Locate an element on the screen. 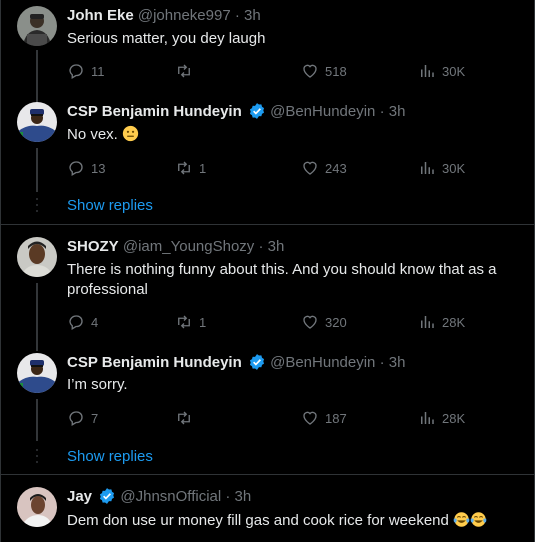 The image size is (535, 542). tweet-text: Serious matter, you dey laugh is located at coordinates (166, 38).